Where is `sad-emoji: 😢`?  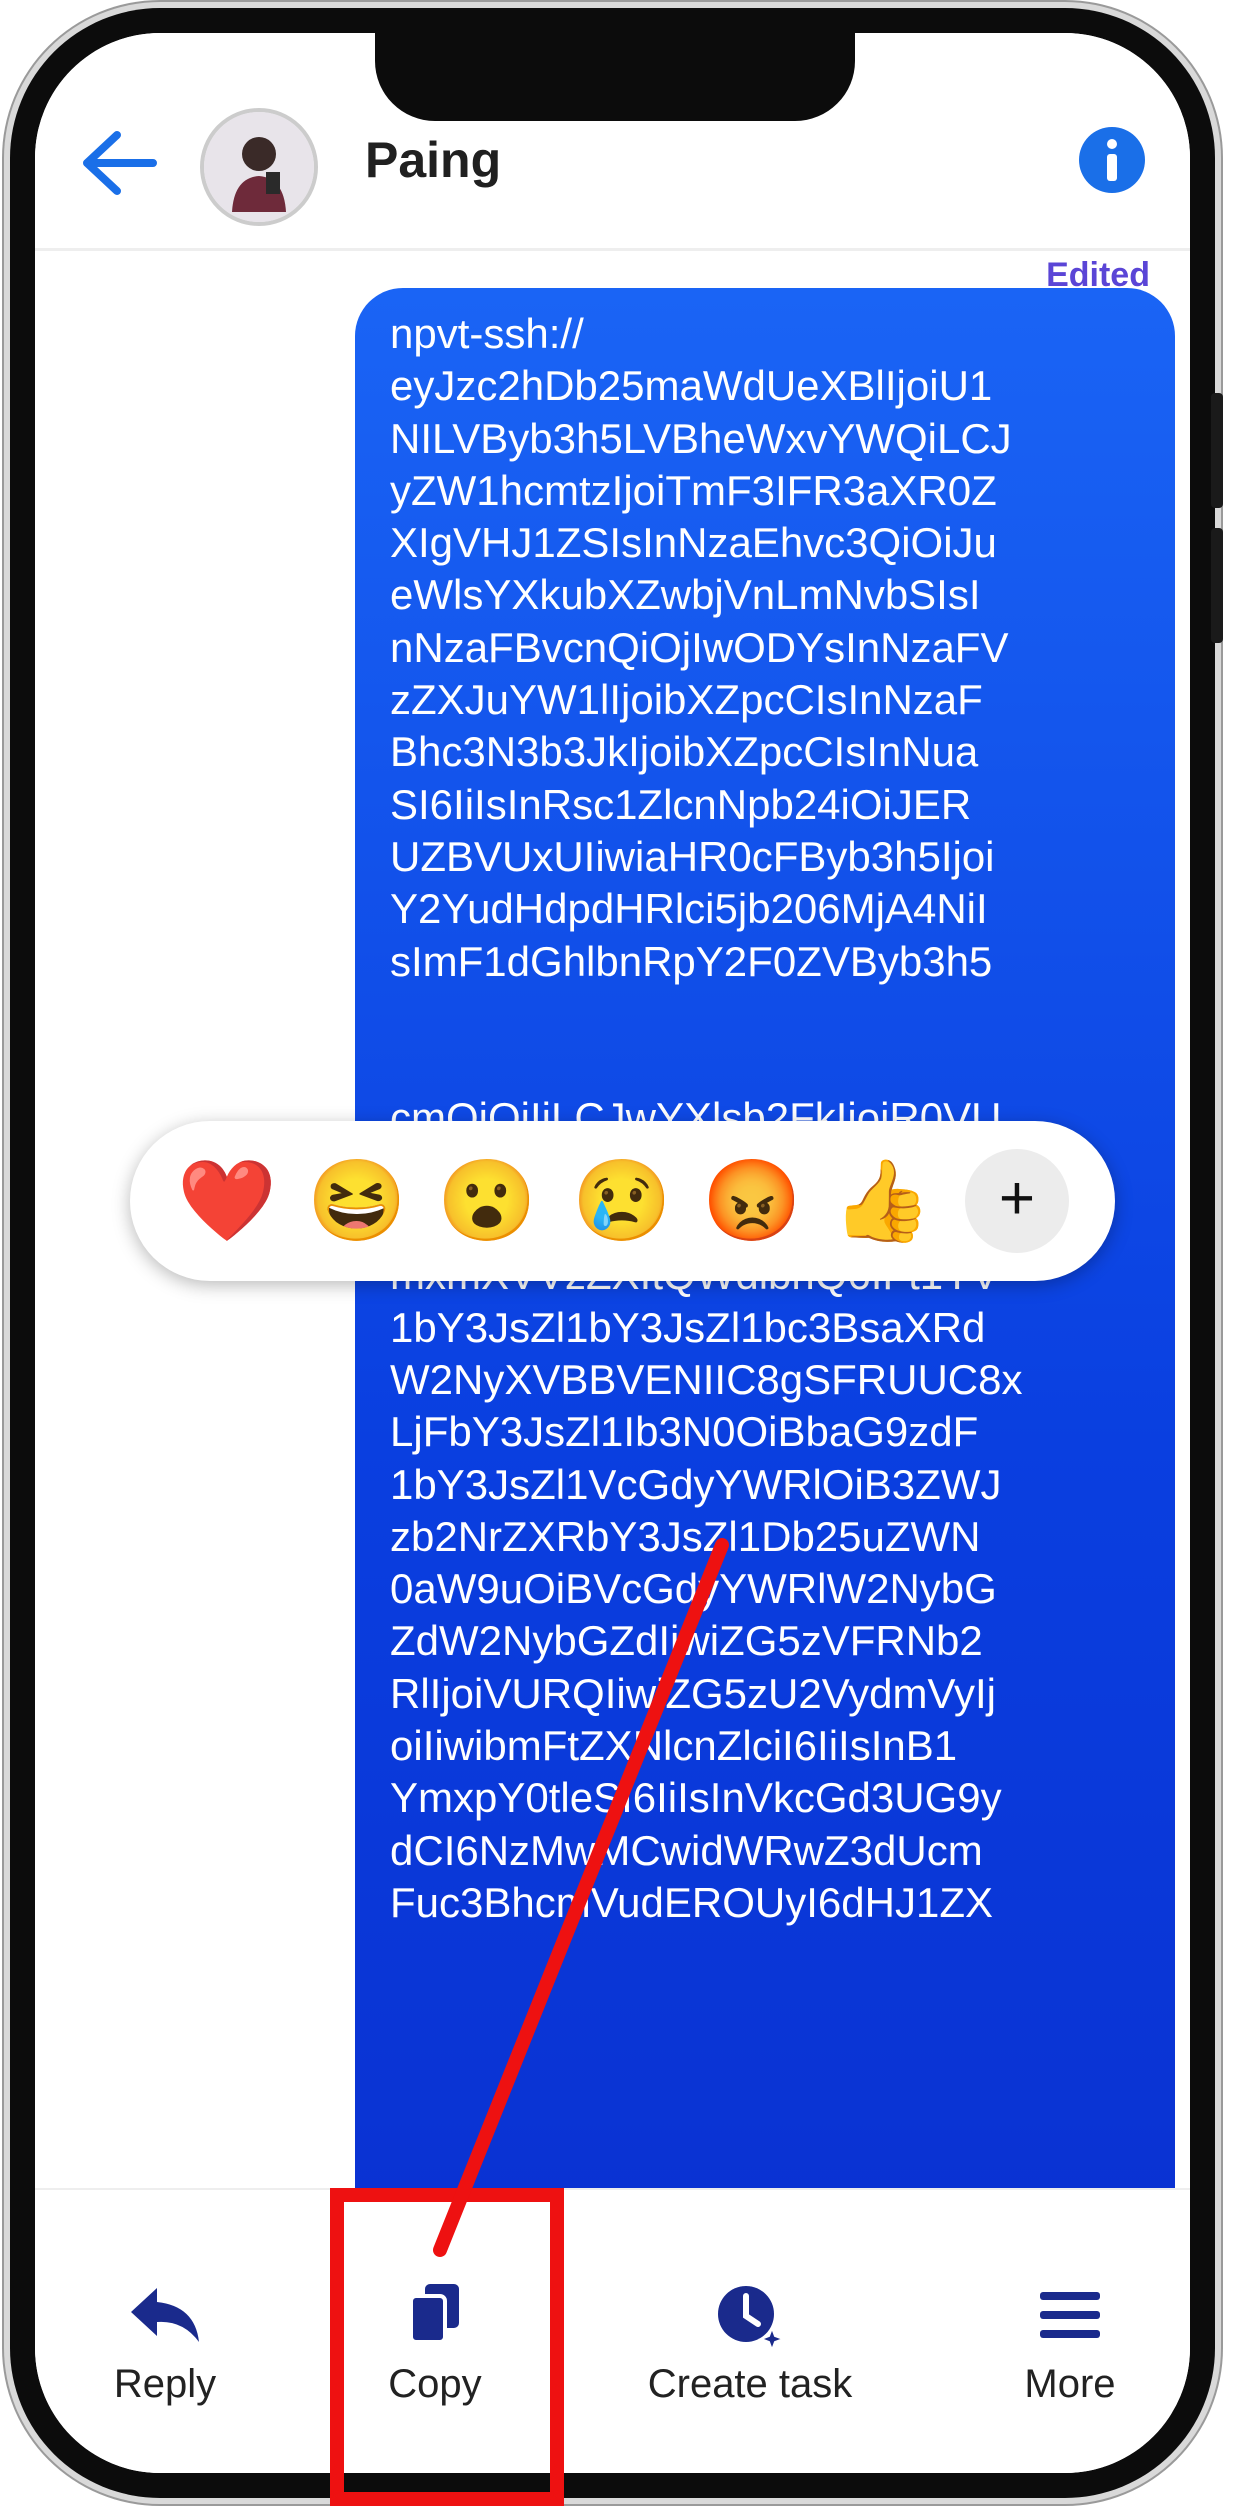 sad-emoji: 😢 is located at coordinates (622, 1201).